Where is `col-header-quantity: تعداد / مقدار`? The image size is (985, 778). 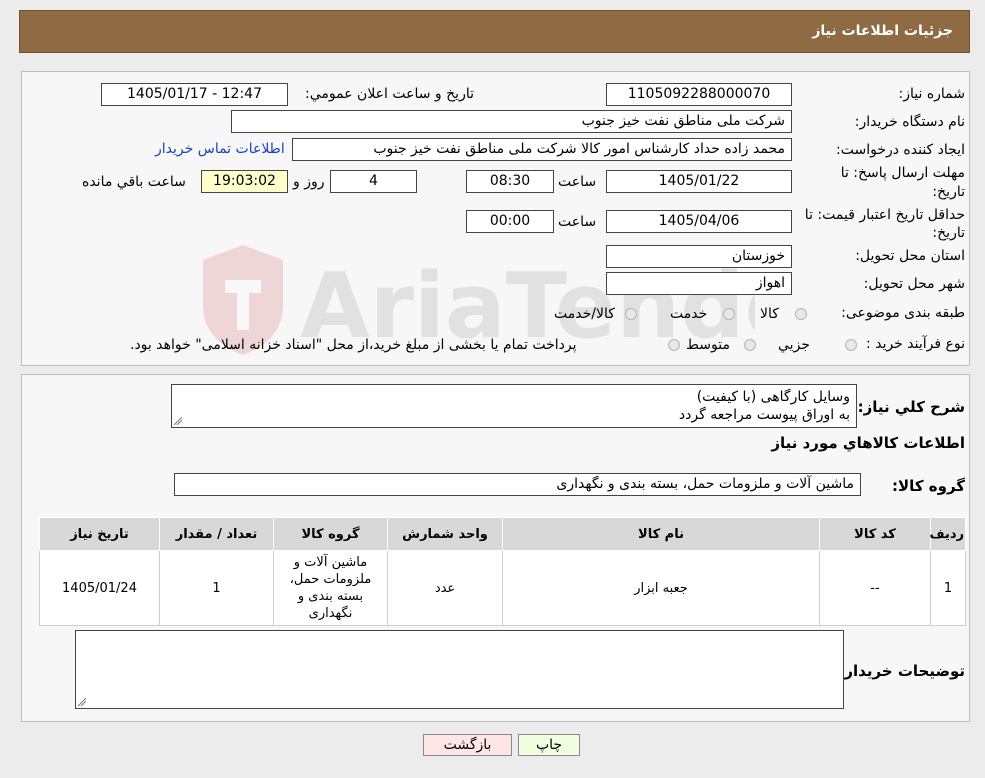 col-header-quantity: تعداد / مقدار is located at coordinates (216, 534).